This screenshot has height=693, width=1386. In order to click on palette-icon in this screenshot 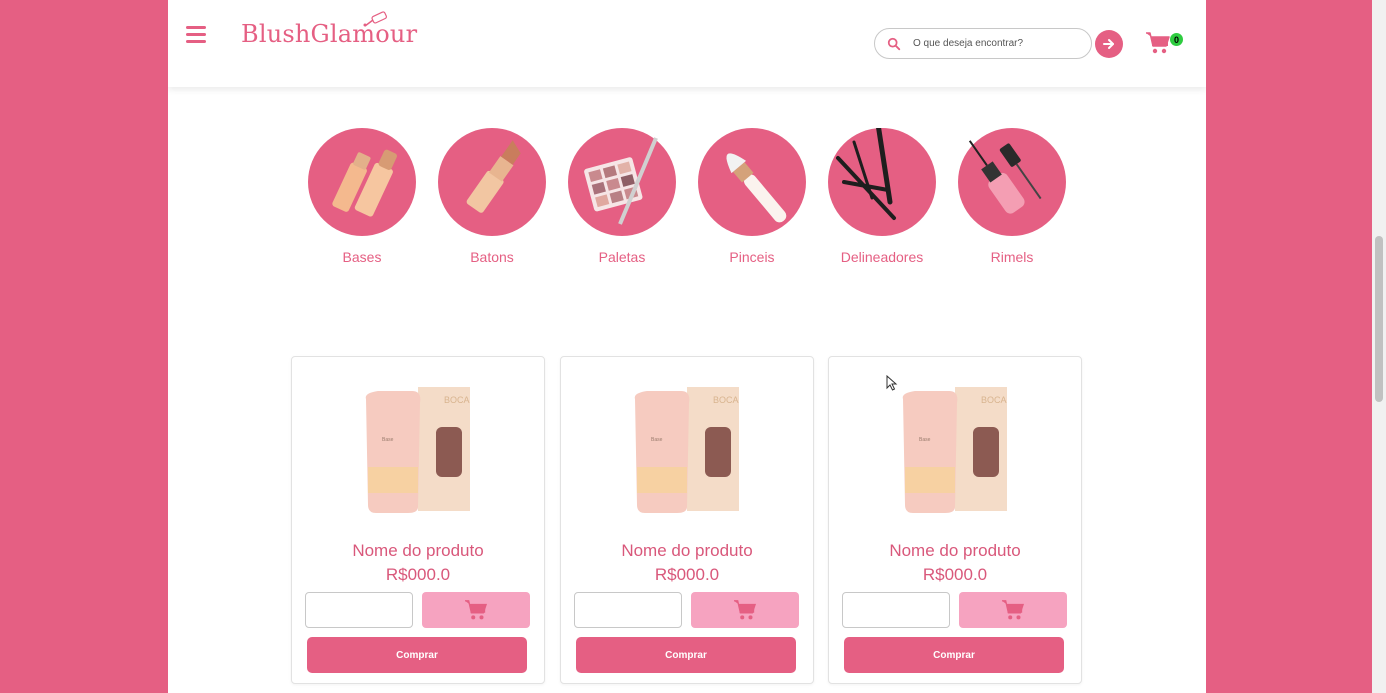, I will do `click(621, 181)`.